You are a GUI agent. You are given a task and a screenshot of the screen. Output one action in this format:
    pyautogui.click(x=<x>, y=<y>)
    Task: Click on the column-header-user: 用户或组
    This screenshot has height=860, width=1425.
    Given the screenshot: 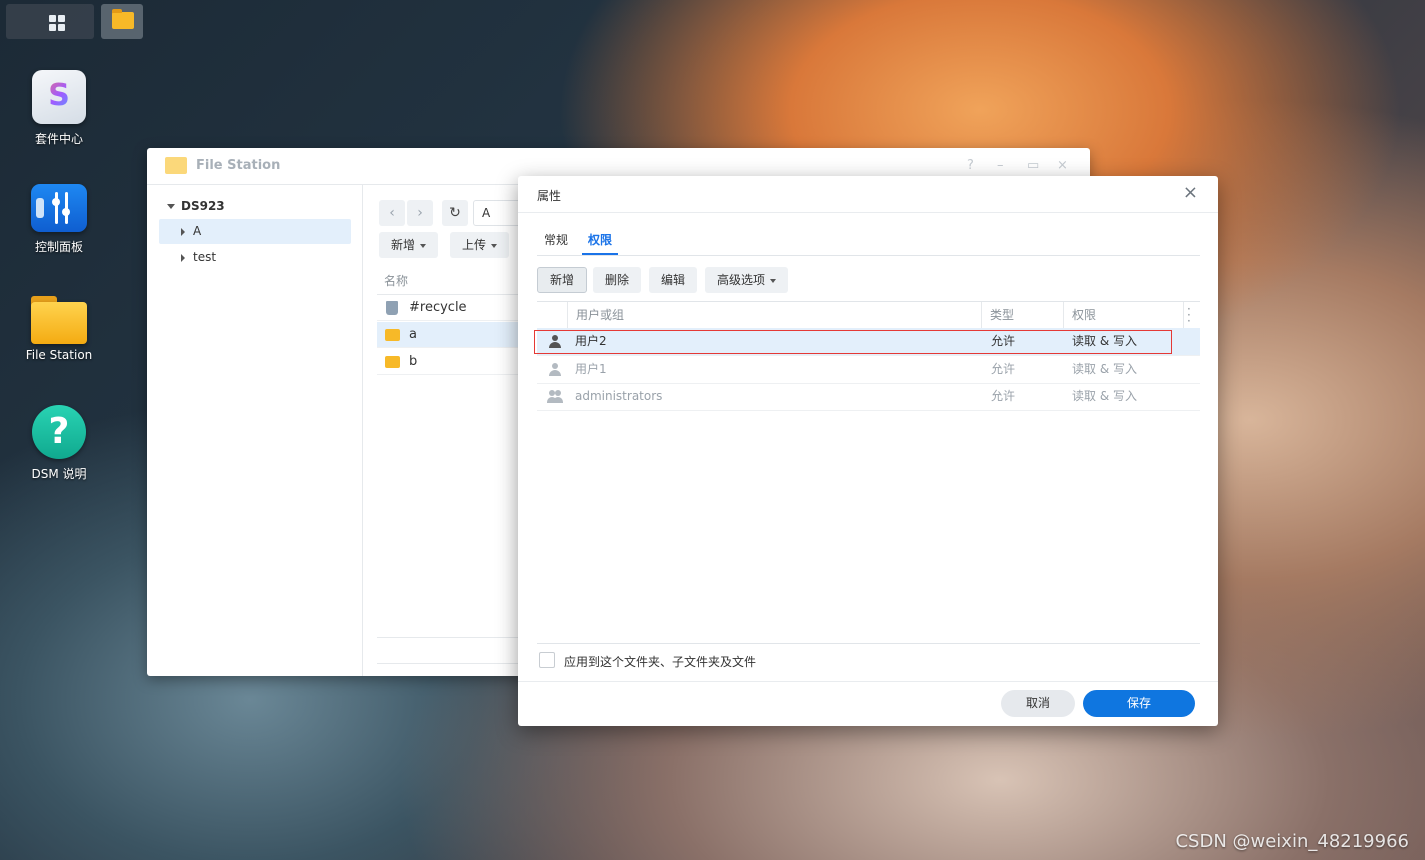 What is the action you would take?
    pyautogui.click(x=774, y=315)
    